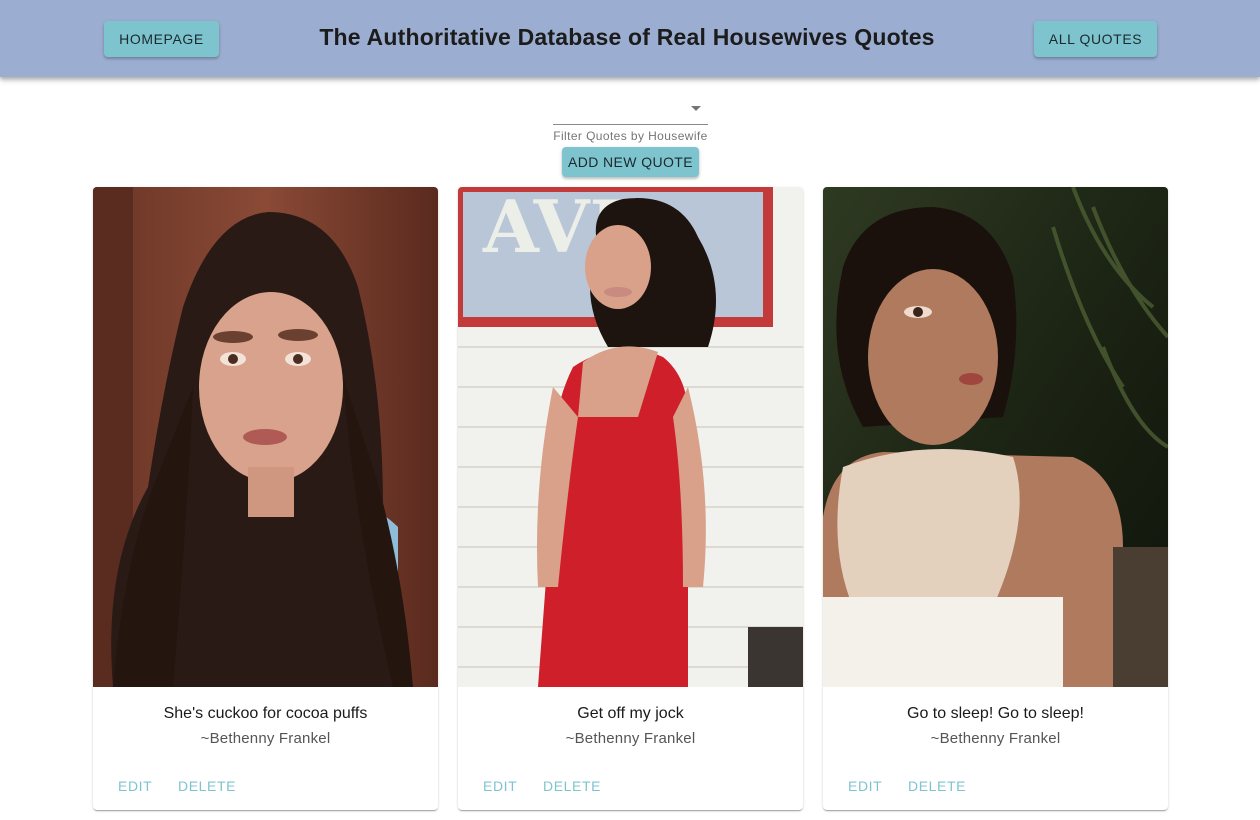 The width and height of the screenshot is (1260, 820). What do you see at coordinates (696, 108) in the screenshot?
I see `caret-down-icon` at bounding box center [696, 108].